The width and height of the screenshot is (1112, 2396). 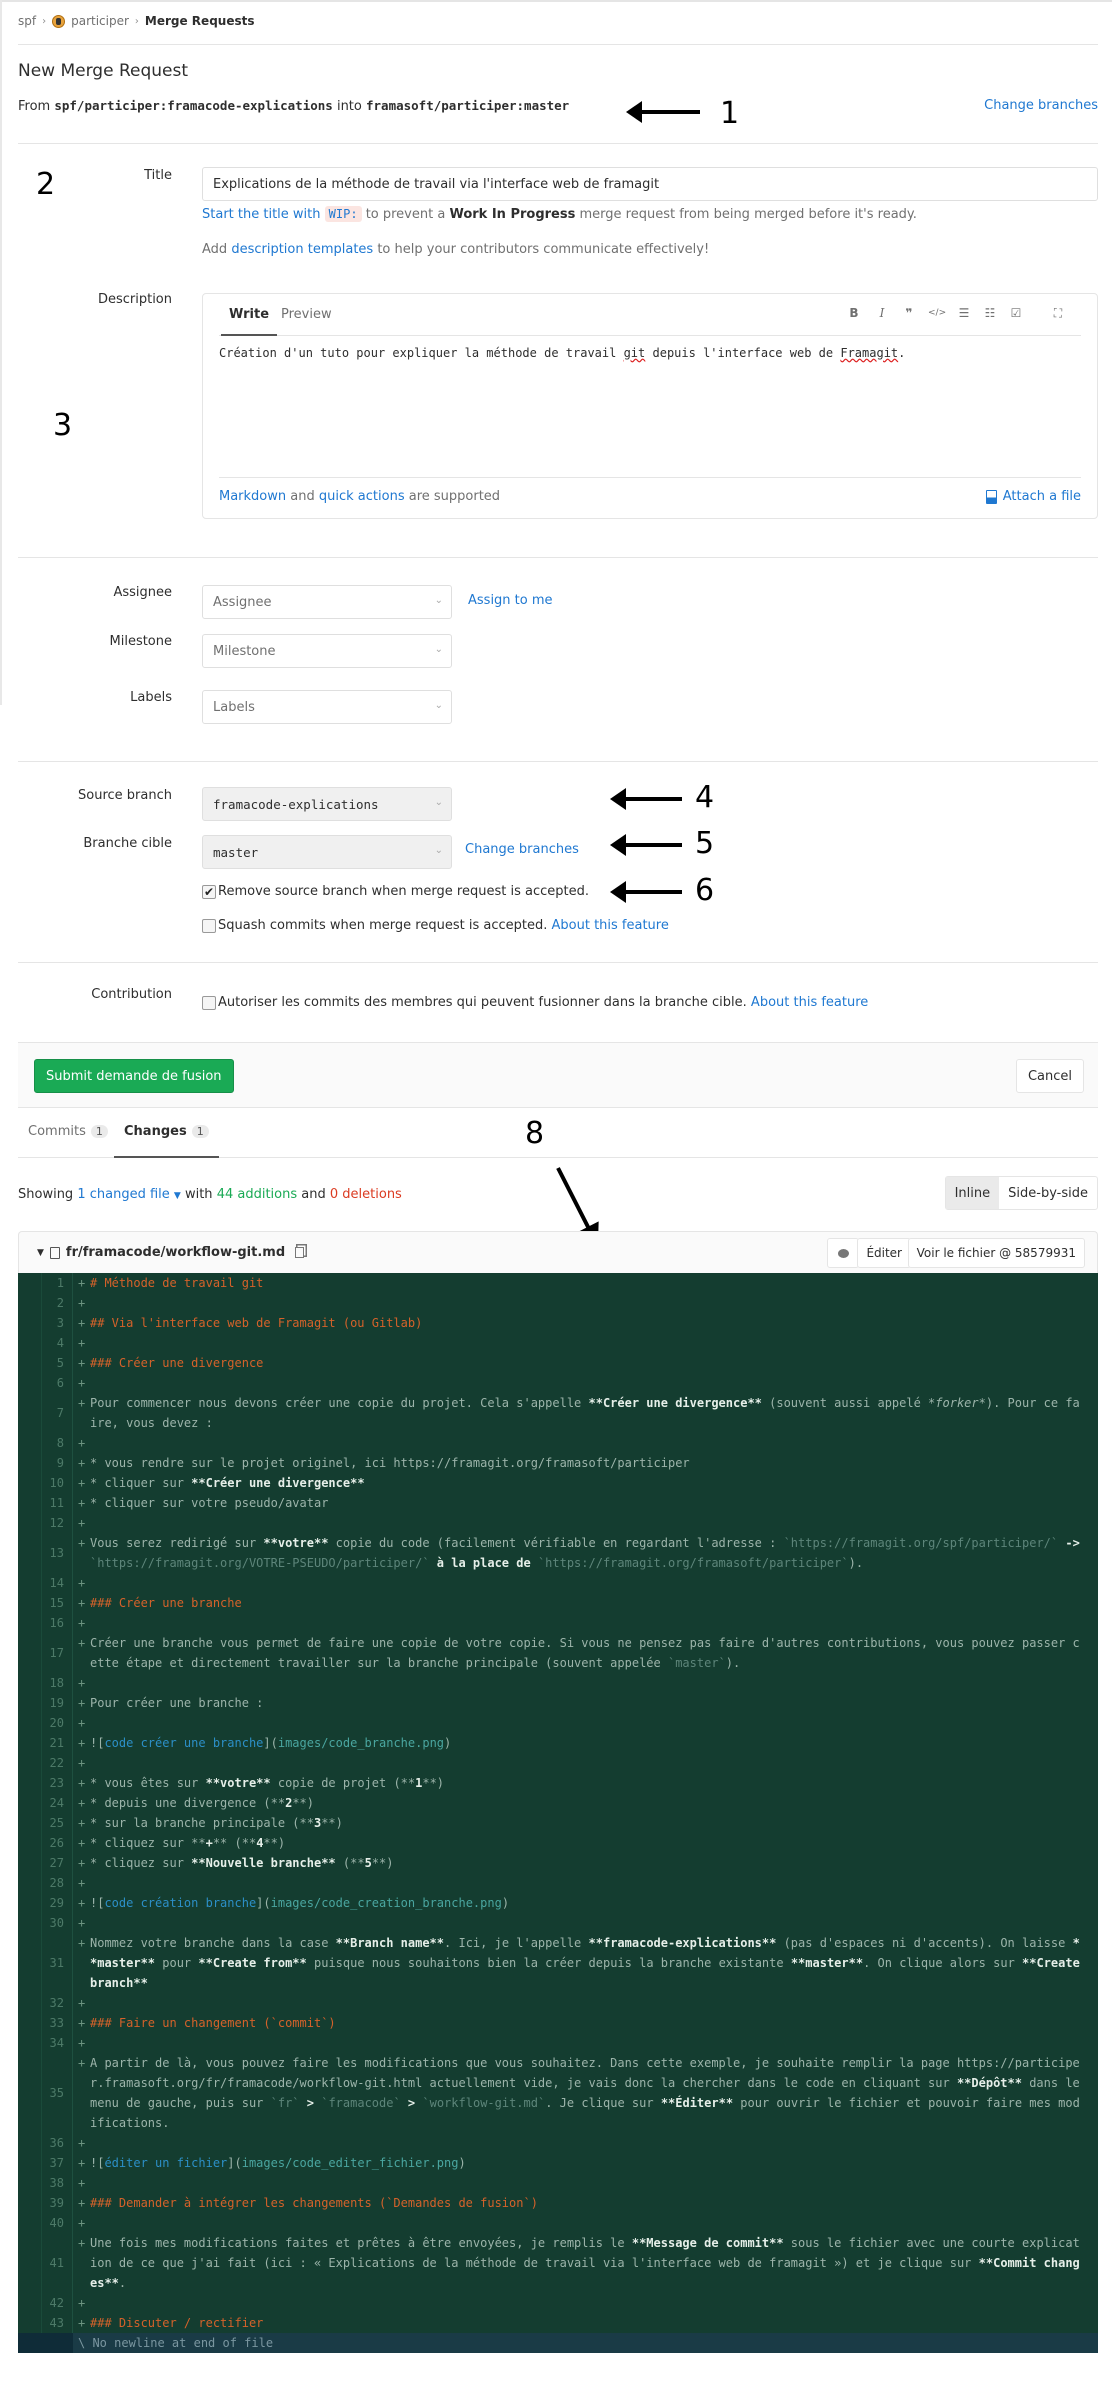 What do you see at coordinates (57, 1823) in the screenshot?
I see `new-line-number: 25` at bounding box center [57, 1823].